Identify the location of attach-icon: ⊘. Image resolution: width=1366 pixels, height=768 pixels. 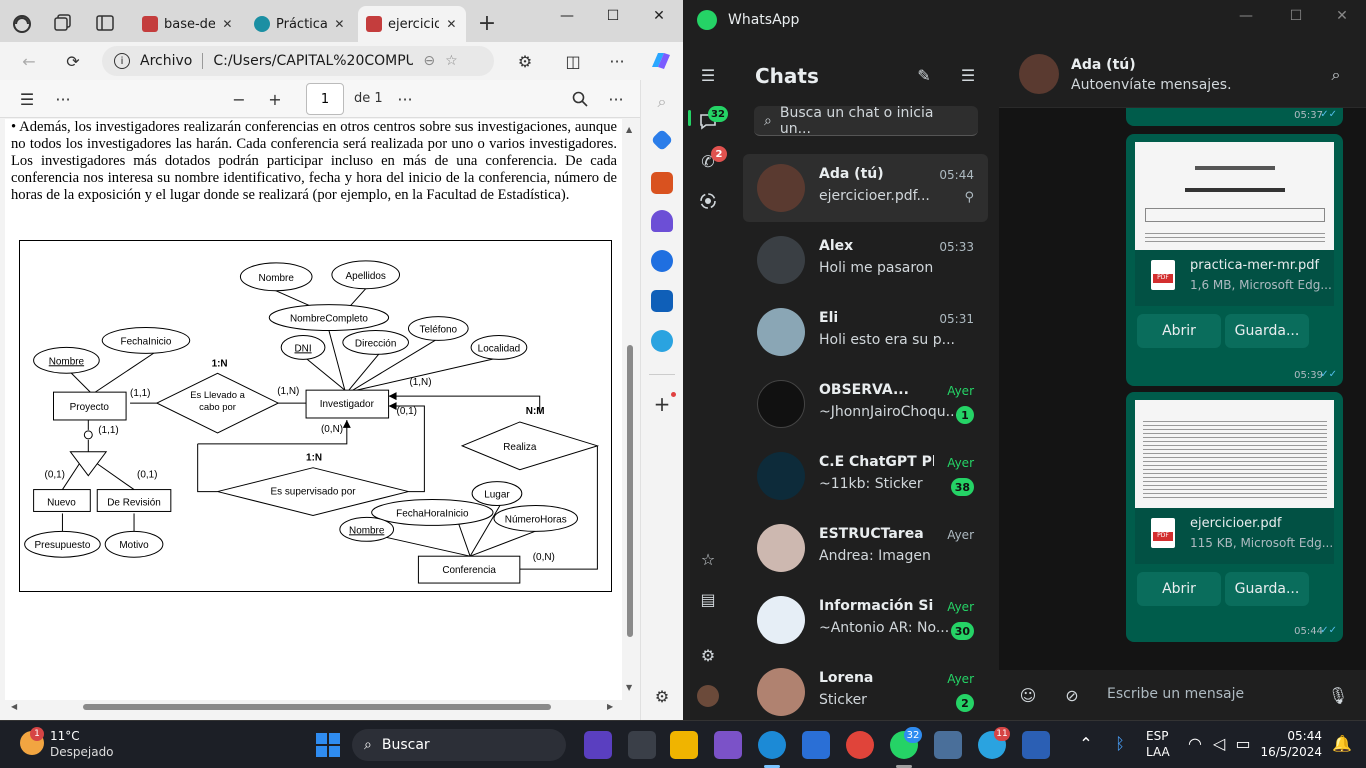
(1072, 695).